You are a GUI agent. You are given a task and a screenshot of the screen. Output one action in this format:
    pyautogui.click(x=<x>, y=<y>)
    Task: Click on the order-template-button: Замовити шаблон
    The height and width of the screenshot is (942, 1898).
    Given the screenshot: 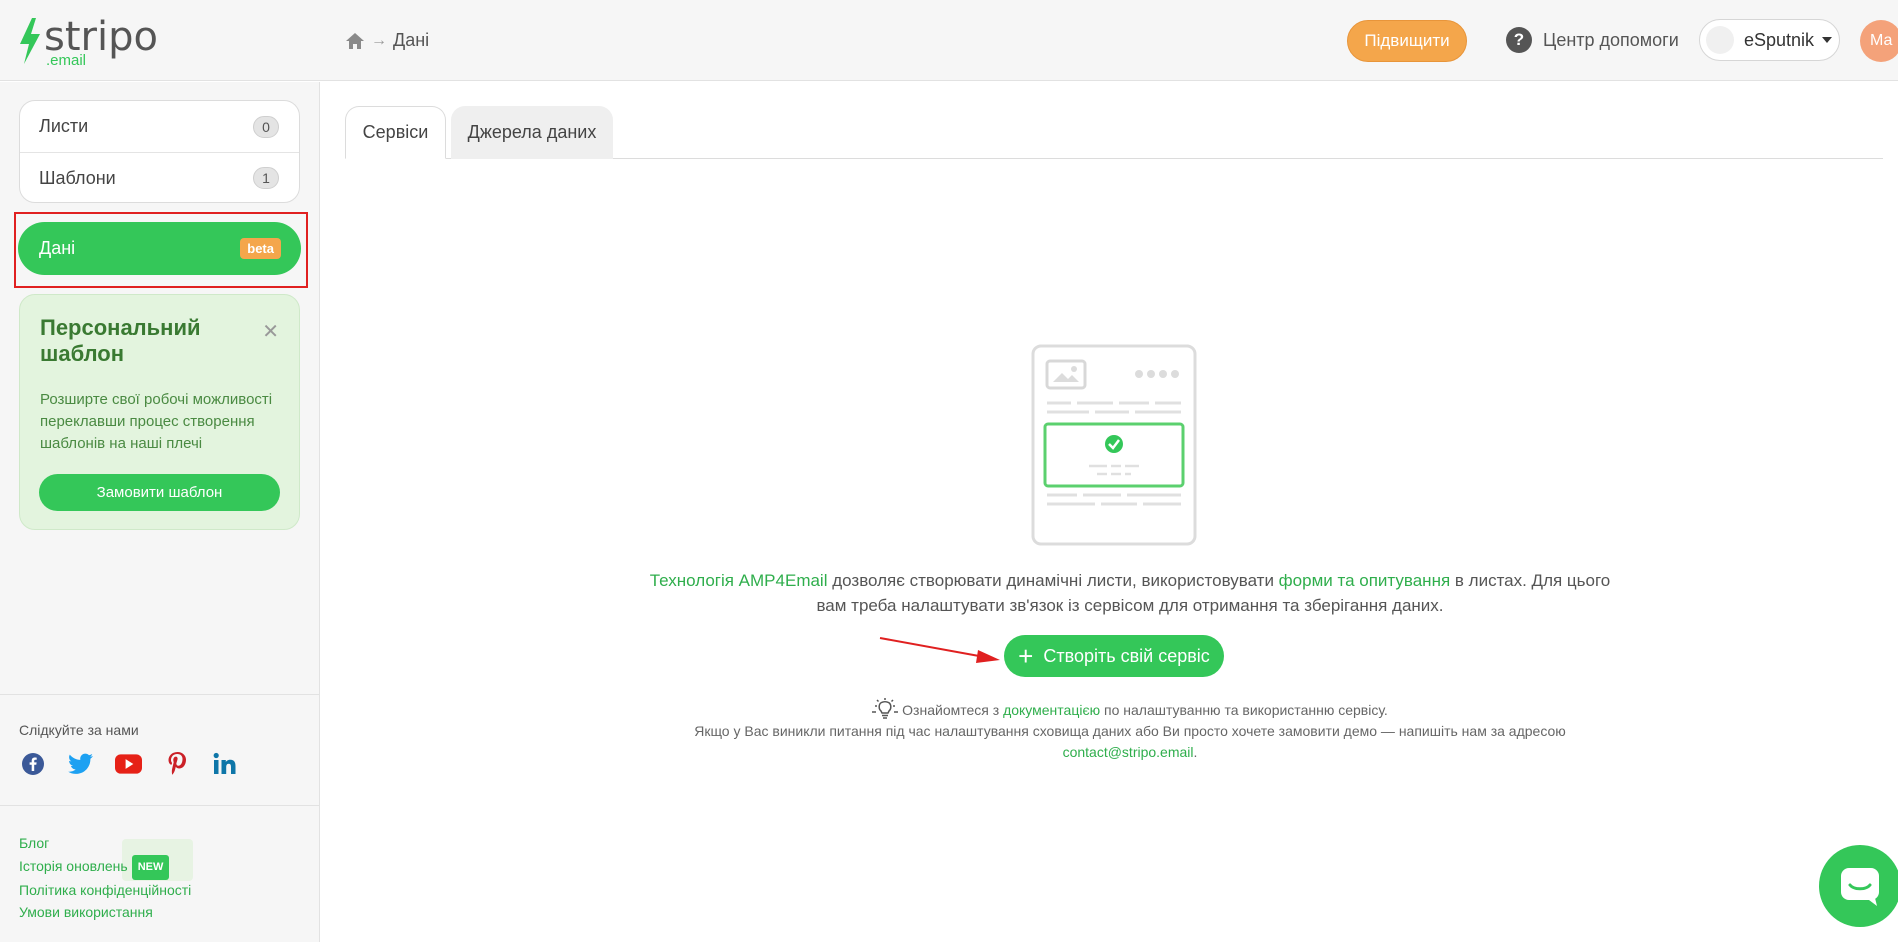 What is the action you would take?
    pyautogui.click(x=159, y=492)
    